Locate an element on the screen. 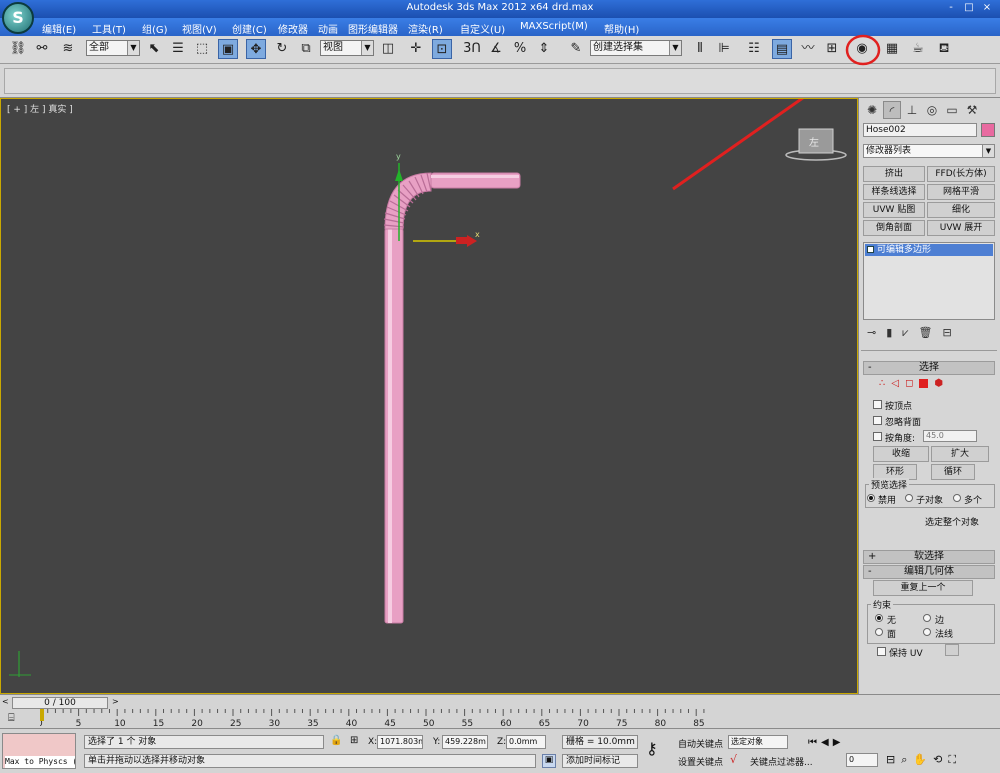 The image size is (1000, 773). current-frame-marker is located at coordinates (42, 715).